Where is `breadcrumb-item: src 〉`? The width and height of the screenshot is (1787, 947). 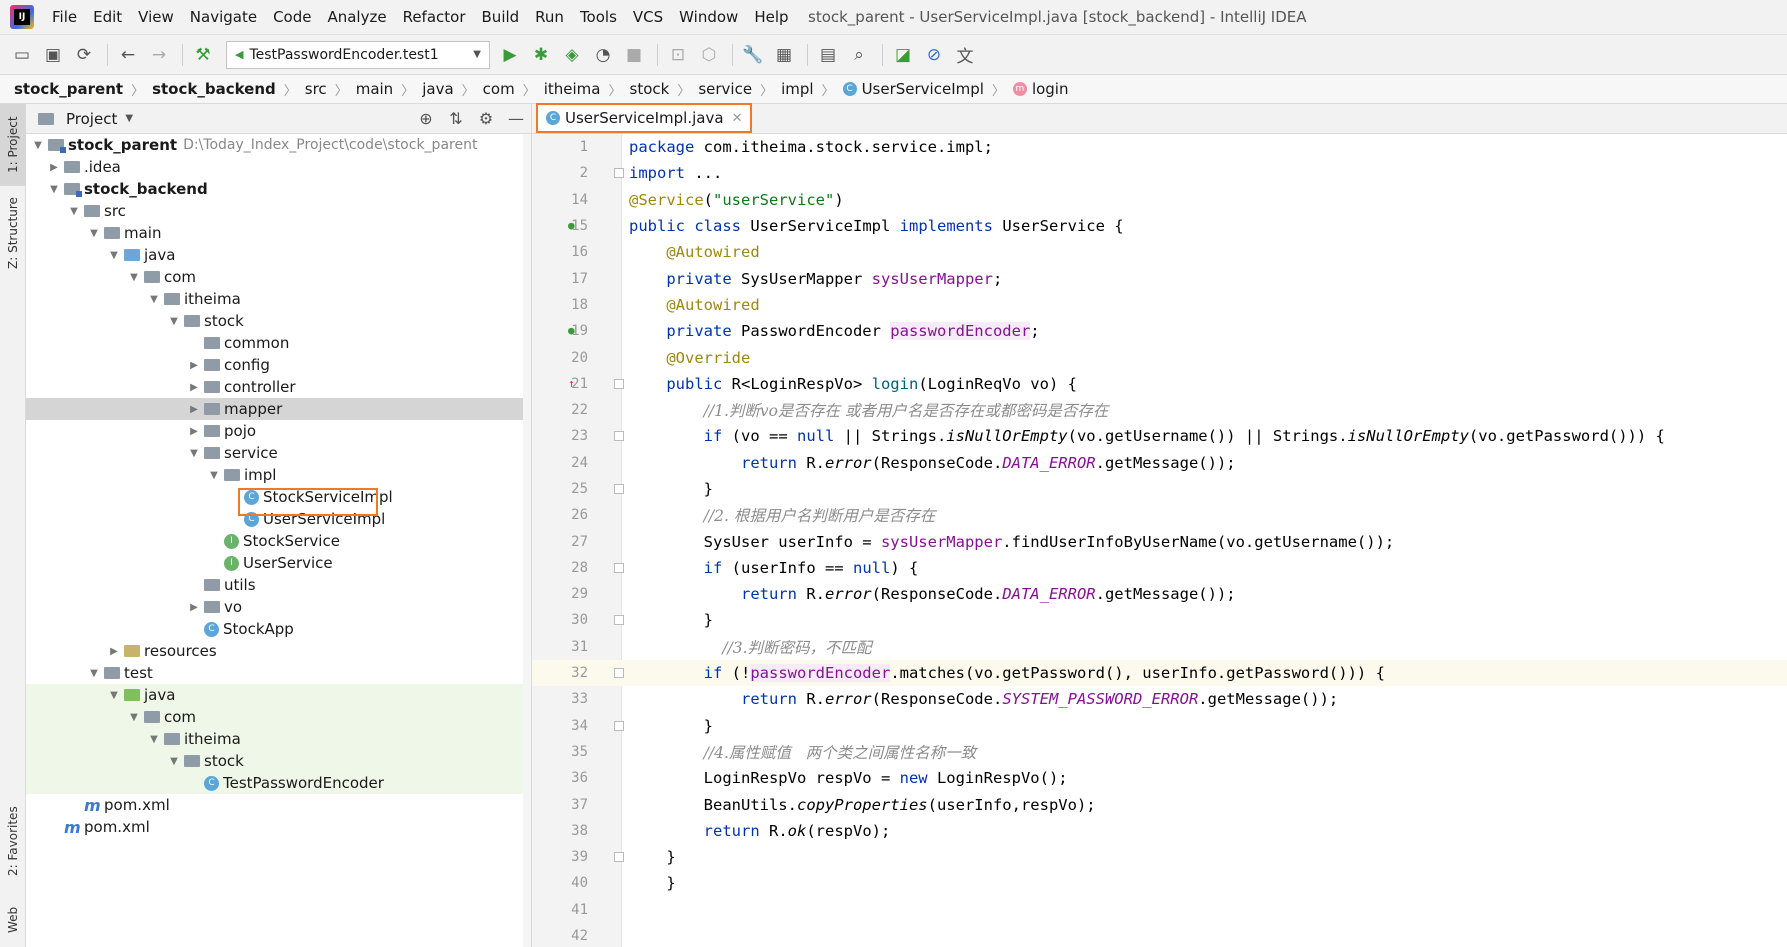 breadcrumb-item: src 〉 is located at coordinates (330, 89).